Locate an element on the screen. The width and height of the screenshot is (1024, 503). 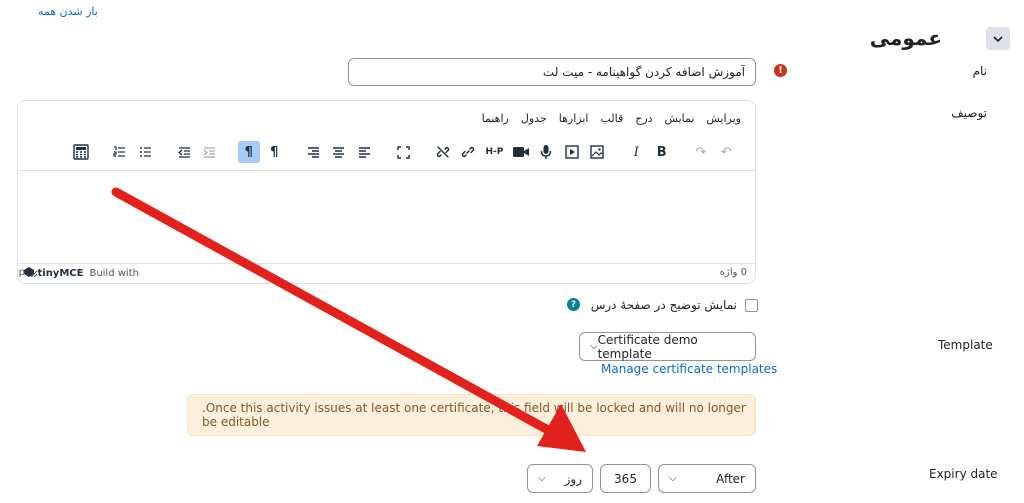
expiry-amount-input: 365 is located at coordinates (625, 478).